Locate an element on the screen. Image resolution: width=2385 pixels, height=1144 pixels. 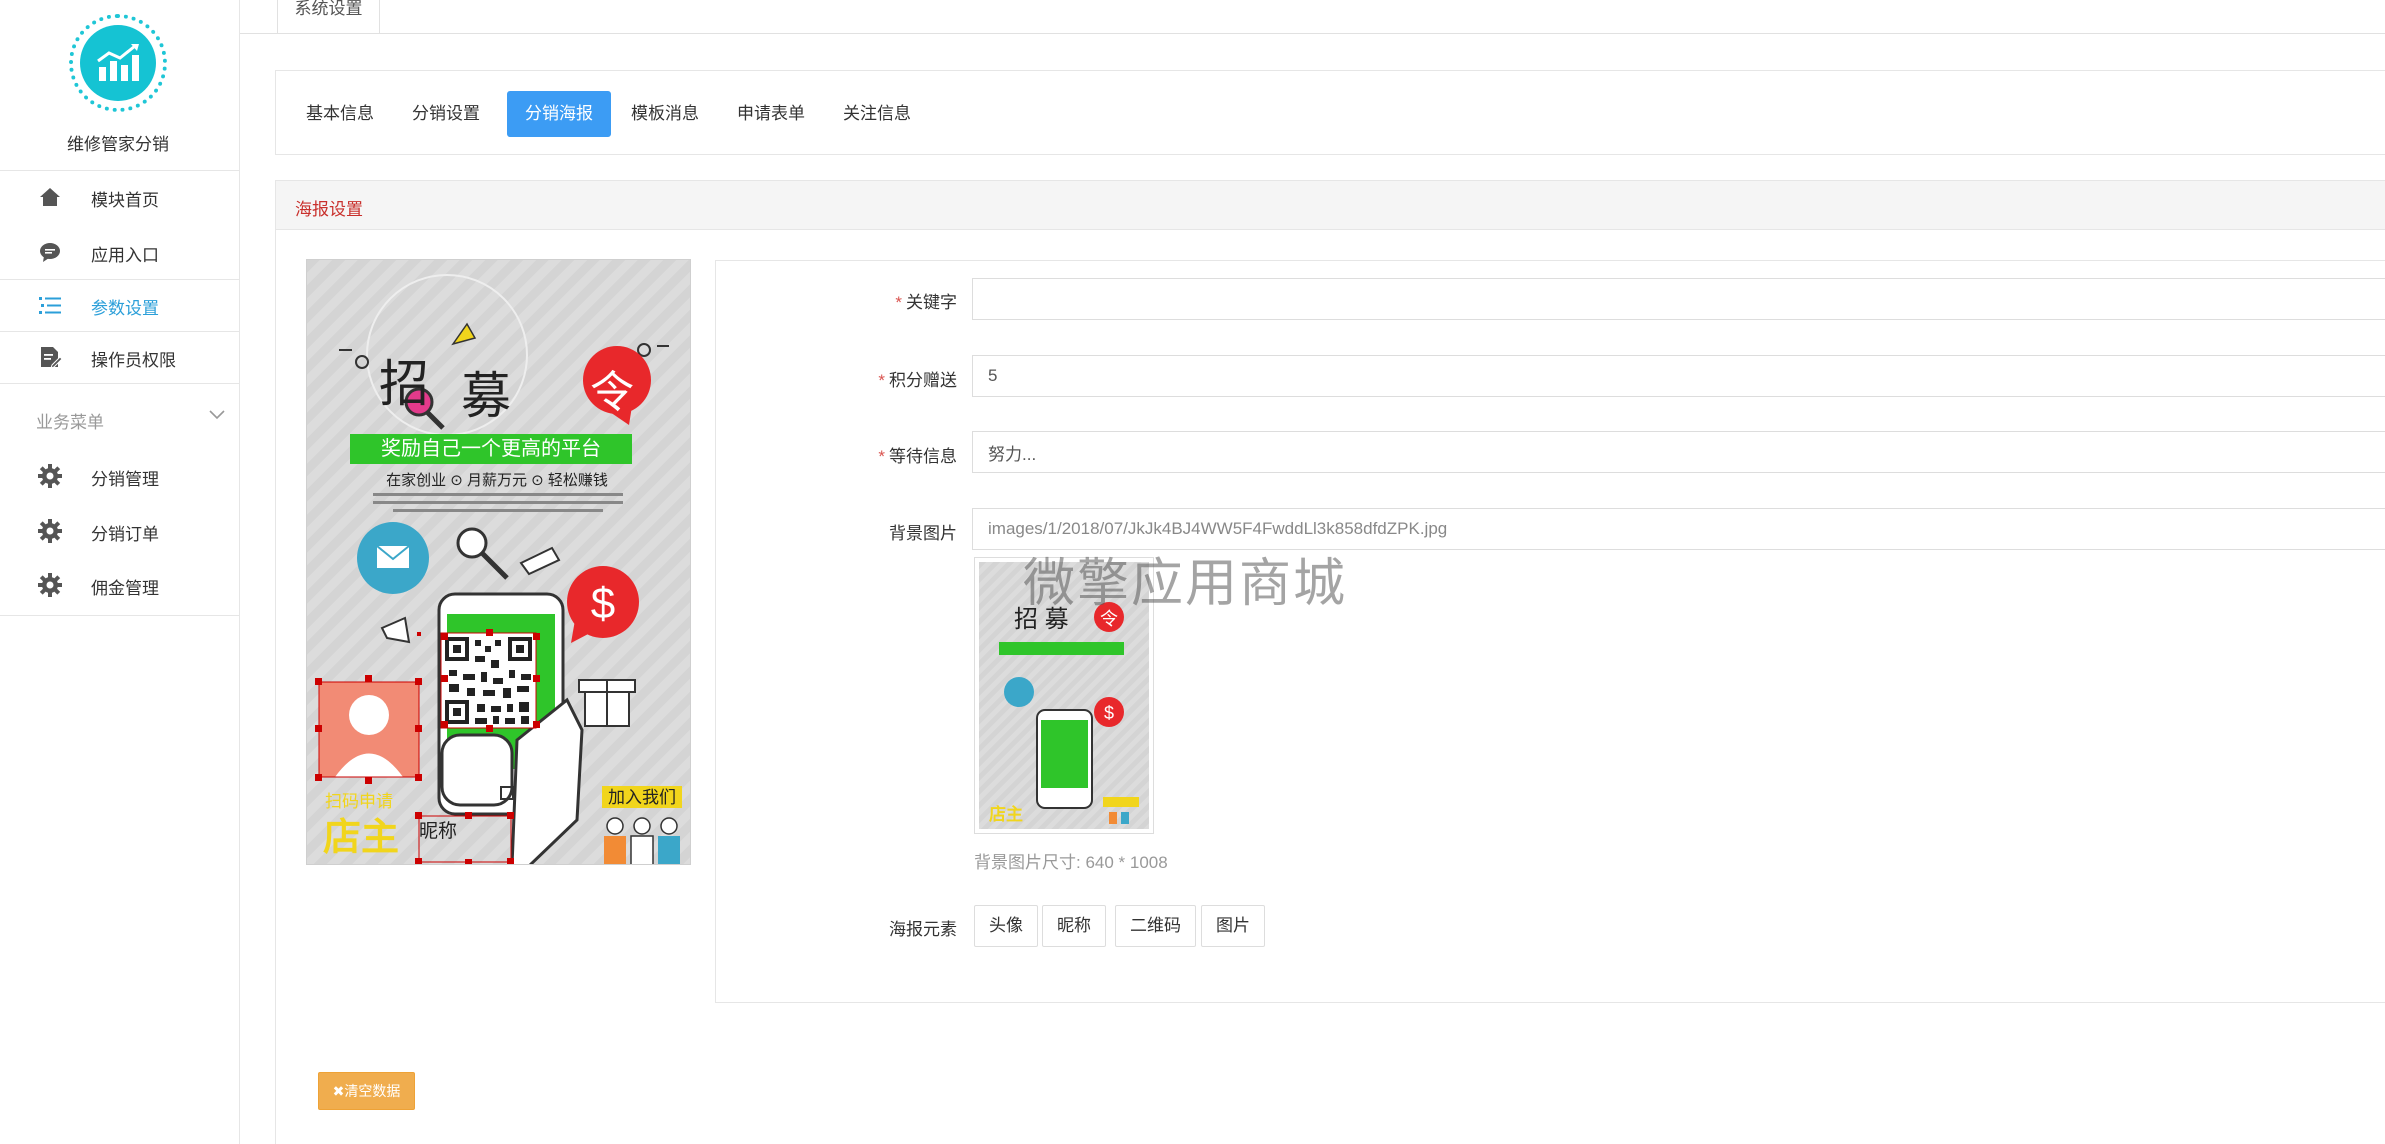
sidebar-item-app-entry: 应用入口 is located at coordinates (120, 252).